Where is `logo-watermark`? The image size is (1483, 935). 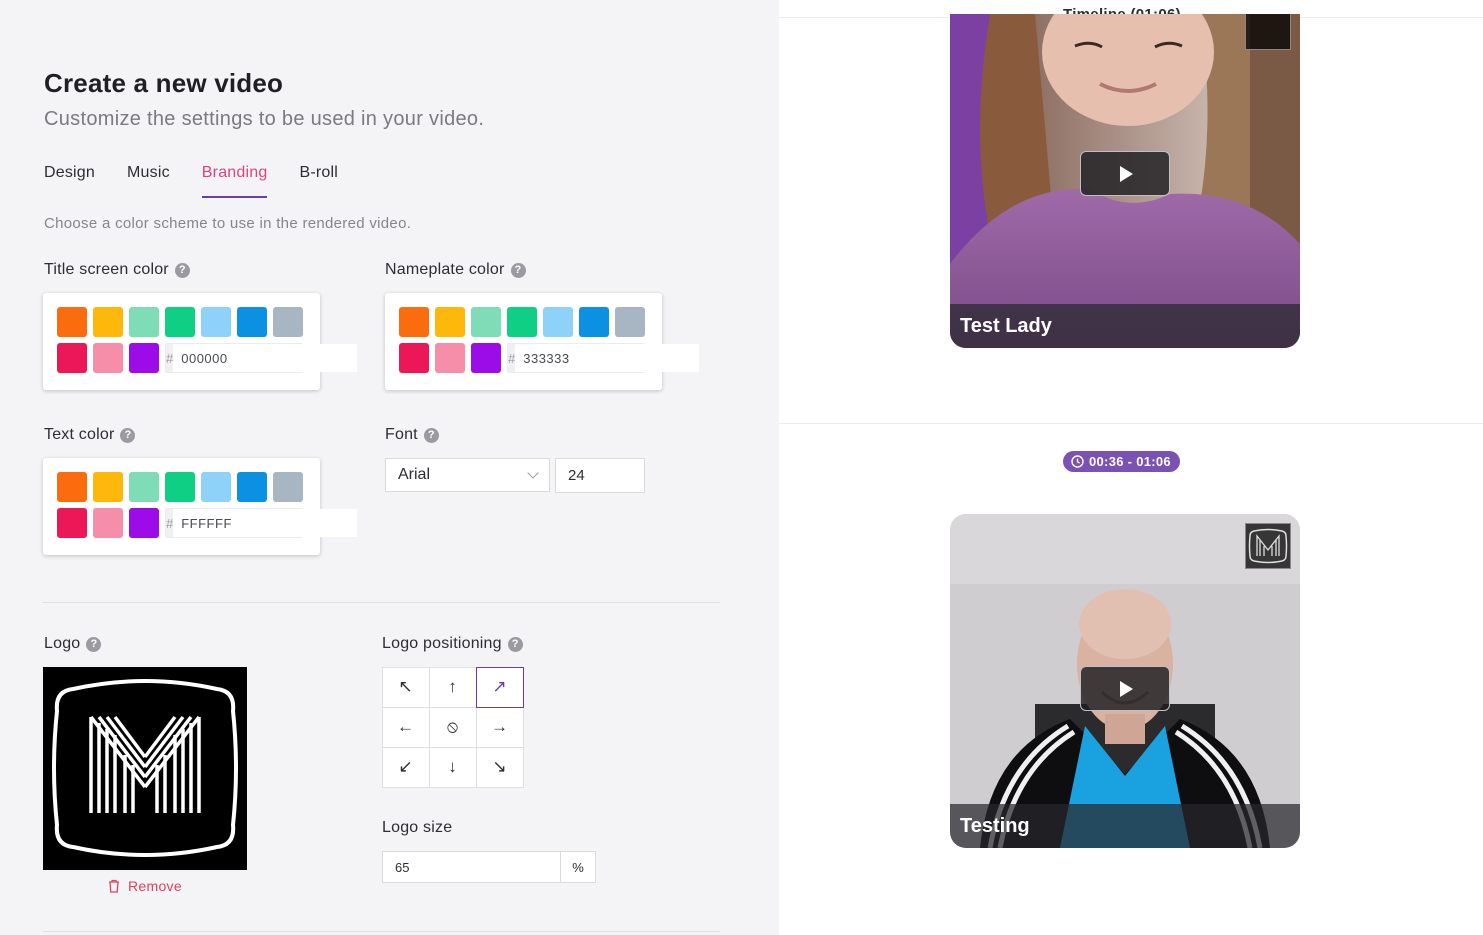
logo-watermark is located at coordinates (1268, 546).